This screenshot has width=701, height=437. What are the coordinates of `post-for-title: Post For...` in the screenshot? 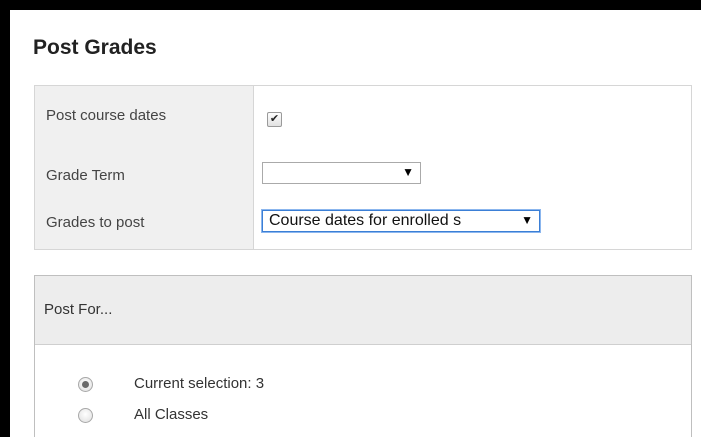 It's located at (78, 309).